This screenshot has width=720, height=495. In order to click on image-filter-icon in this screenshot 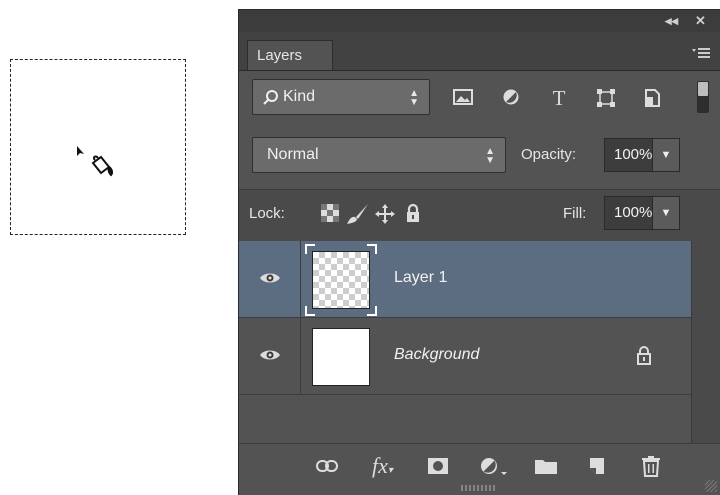, I will do `click(463, 98)`.